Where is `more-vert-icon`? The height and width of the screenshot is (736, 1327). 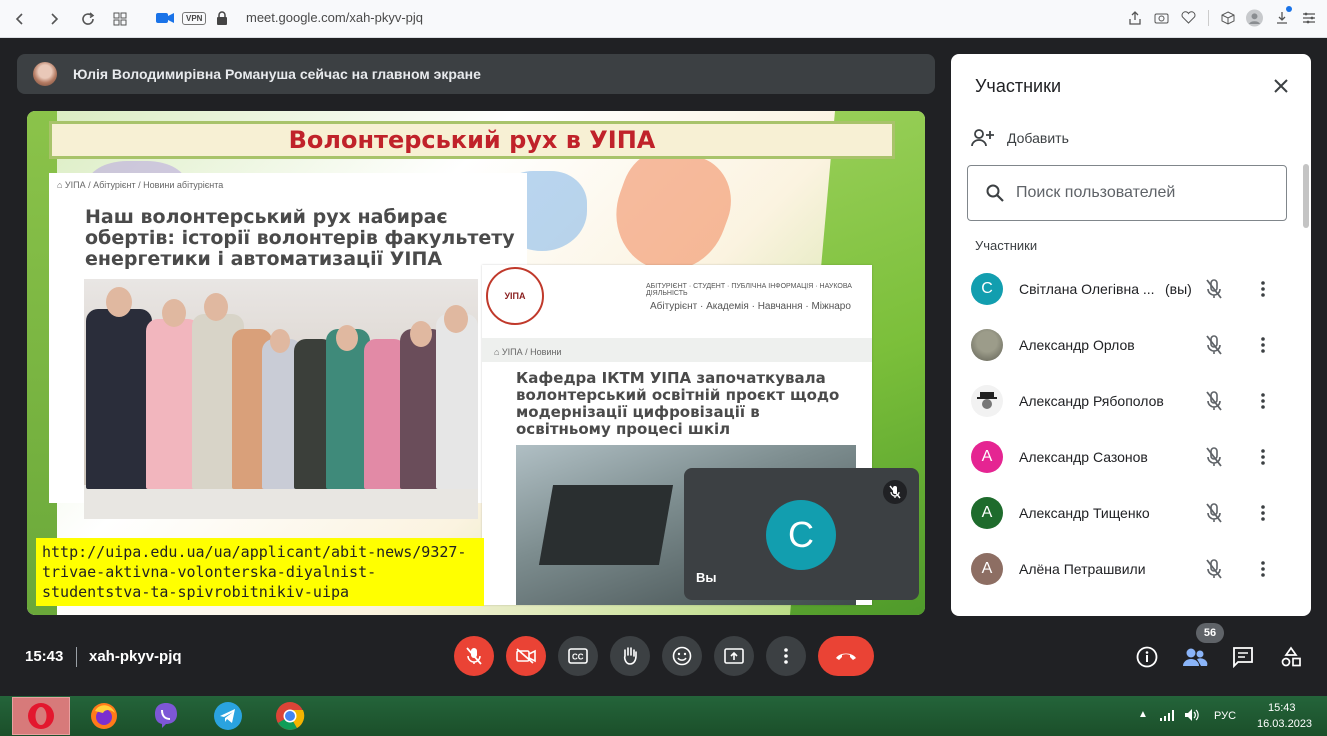 more-vert-icon is located at coordinates (786, 656).